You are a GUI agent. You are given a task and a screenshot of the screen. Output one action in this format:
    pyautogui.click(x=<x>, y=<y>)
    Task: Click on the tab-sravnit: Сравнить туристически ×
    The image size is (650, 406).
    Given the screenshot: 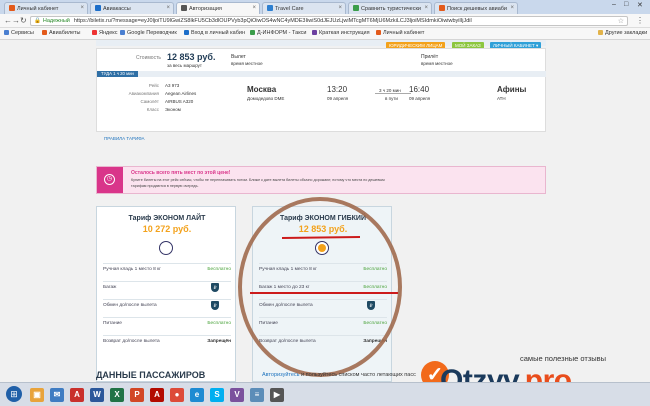 What is the action you would take?
    pyautogui.click(x=390, y=8)
    